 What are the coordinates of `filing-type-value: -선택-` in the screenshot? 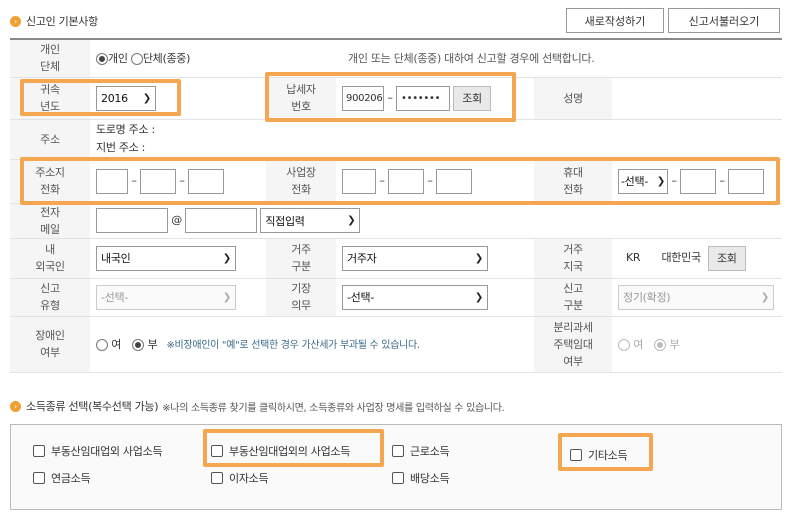 It's located at (114, 297).